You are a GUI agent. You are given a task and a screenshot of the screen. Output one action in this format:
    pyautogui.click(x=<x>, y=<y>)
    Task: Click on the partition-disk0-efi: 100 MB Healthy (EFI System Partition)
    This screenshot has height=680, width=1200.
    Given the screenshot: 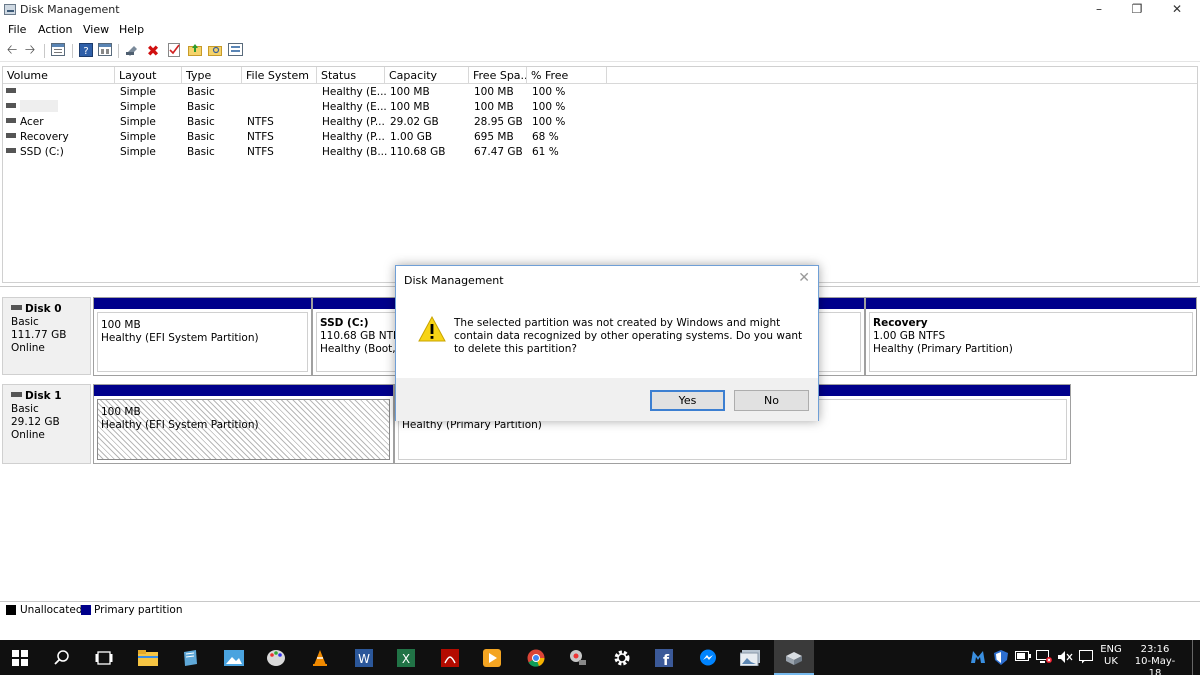 What is the action you would take?
    pyautogui.click(x=202, y=336)
    